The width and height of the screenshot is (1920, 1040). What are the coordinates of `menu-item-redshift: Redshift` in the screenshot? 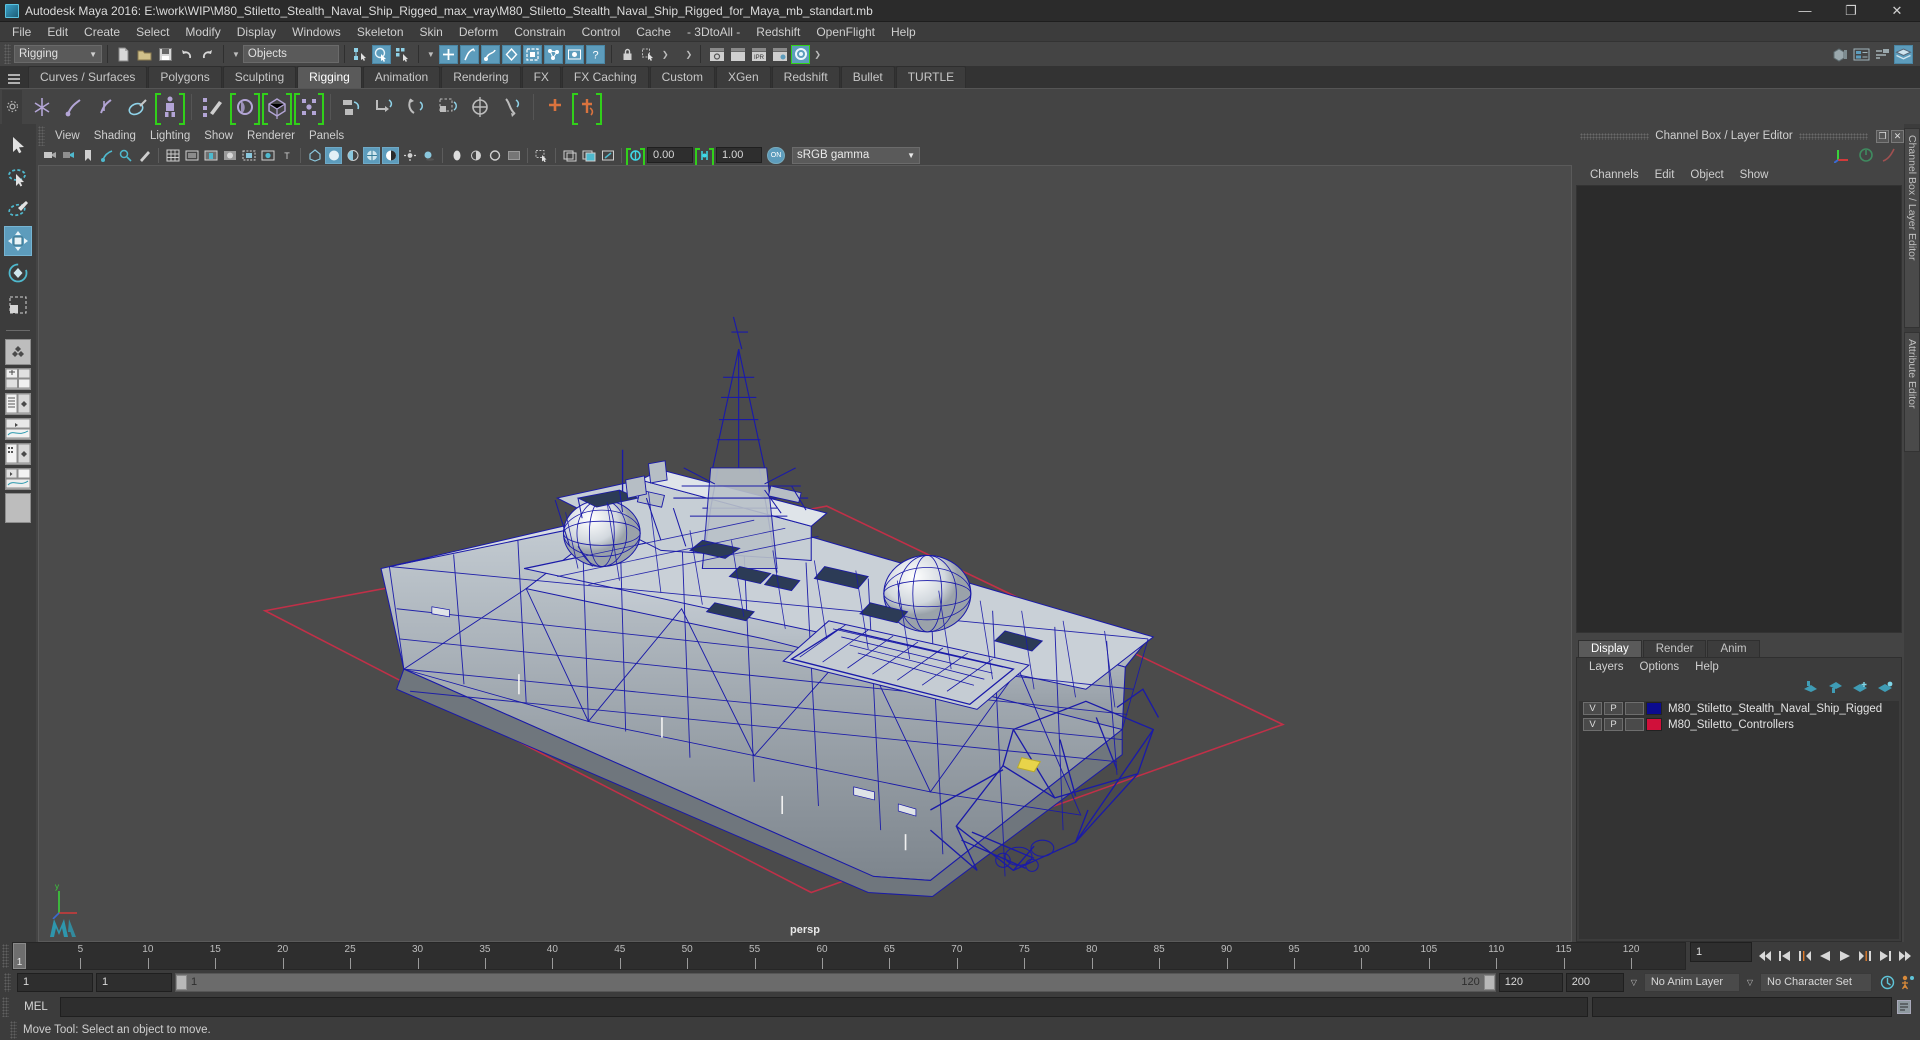 It's located at (778, 32).